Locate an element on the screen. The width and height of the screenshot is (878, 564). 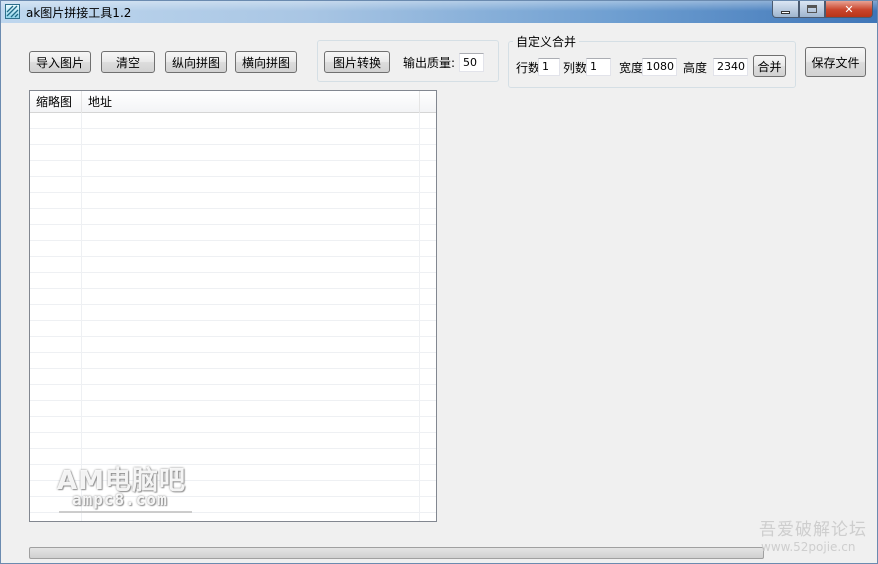
list-header: 缩略图 地址 is located at coordinates (233, 102).